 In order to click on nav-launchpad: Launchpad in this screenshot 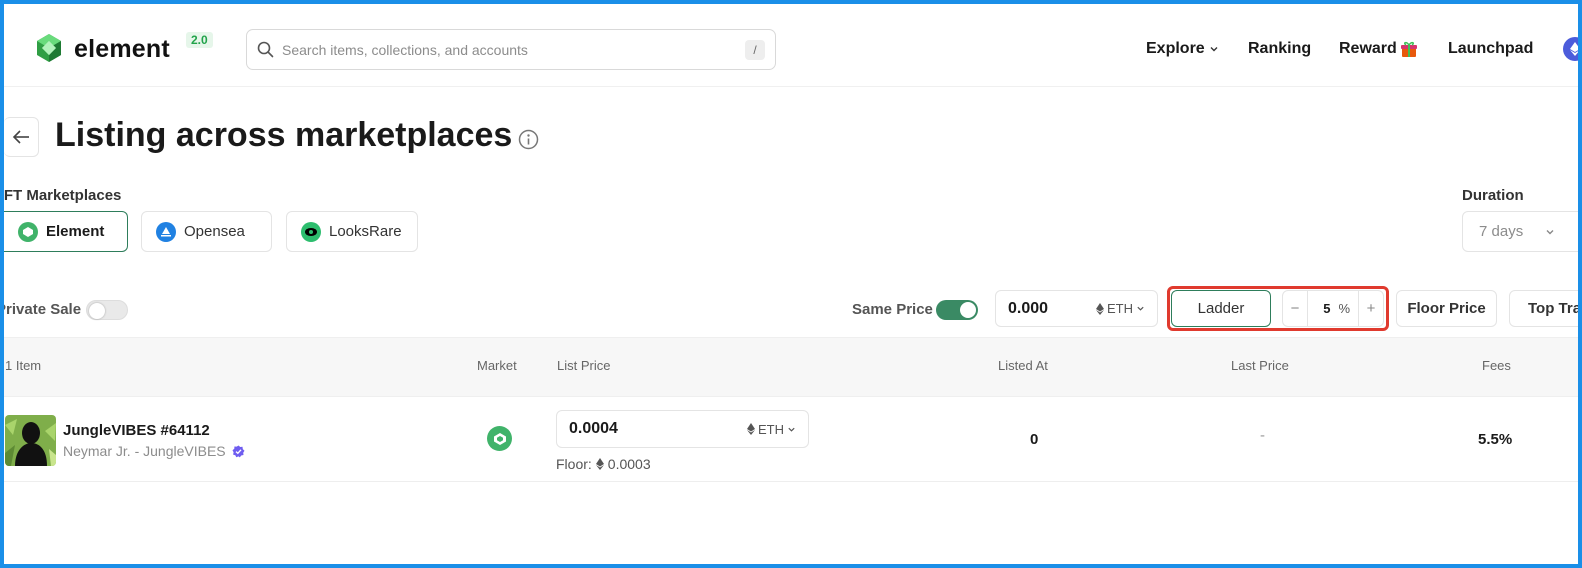, I will do `click(1490, 49)`.